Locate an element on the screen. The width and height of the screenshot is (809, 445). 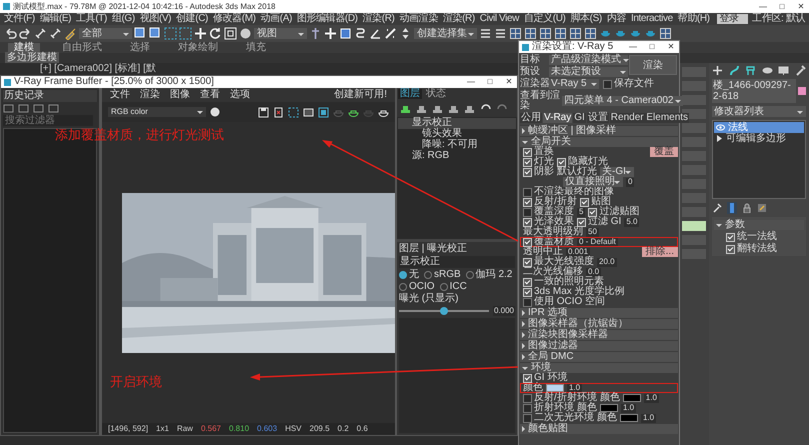
rollout-header: 参数 is located at coordinates (759, 225).